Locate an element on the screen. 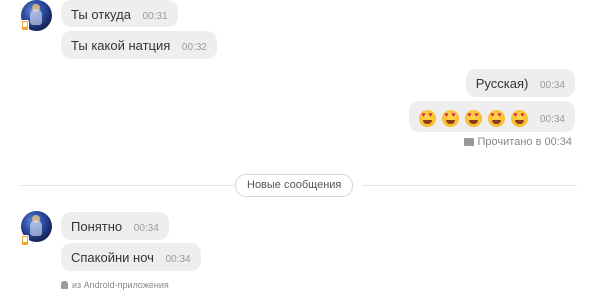  message-text: Спакойни ноч is located at coordinates (112, 257).